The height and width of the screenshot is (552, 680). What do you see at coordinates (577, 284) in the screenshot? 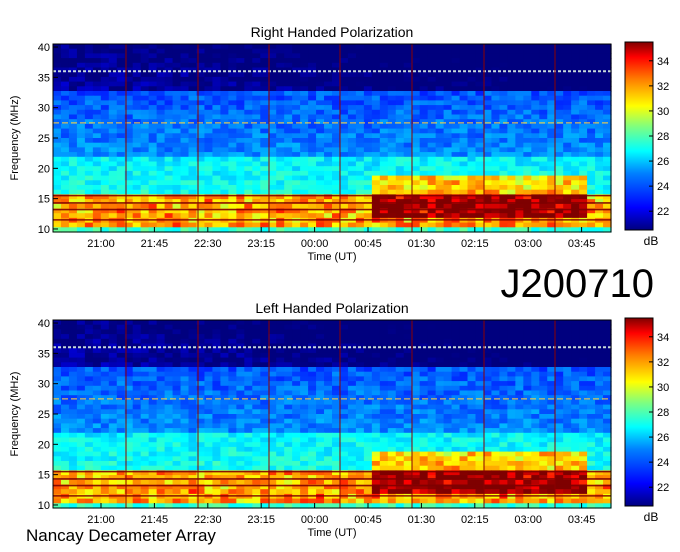
I see `observation-id: J200710` at bounding box center [577, 284].